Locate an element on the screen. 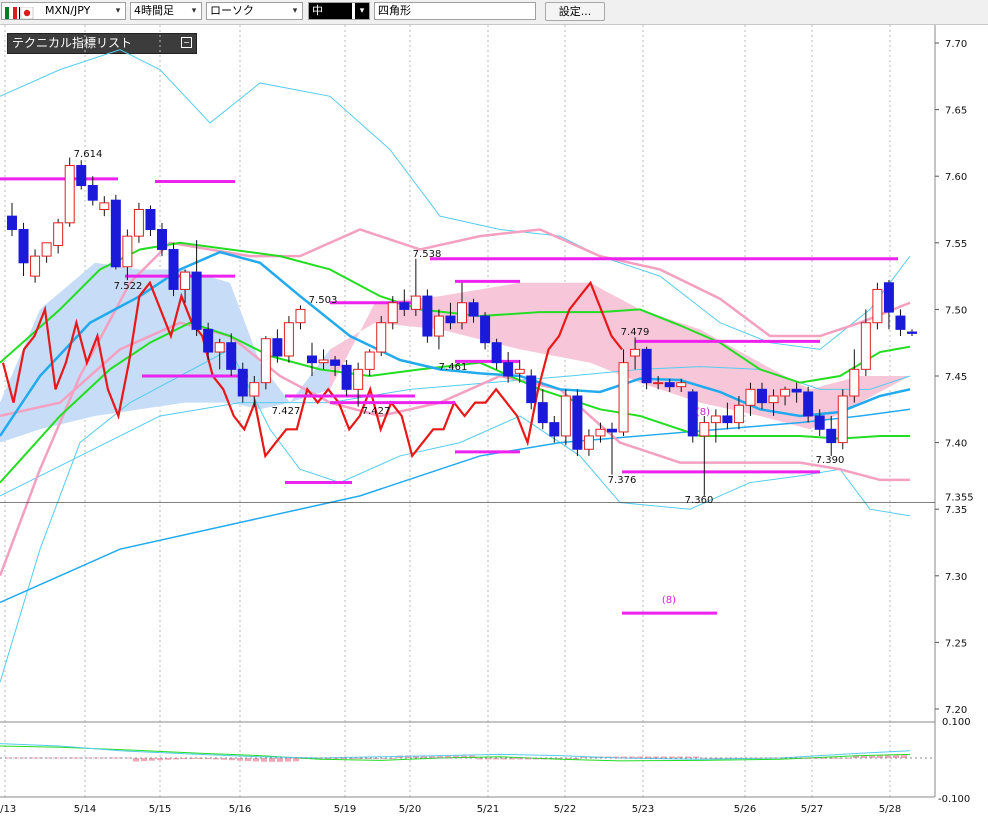 The image size is (988, 818). price-annotation: 7.360 is located at coordinates (699, 500).